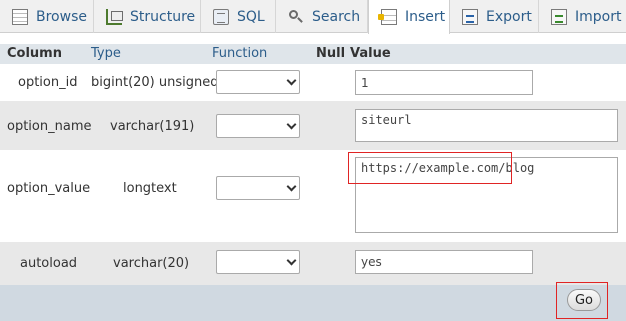  What do you see at coordinates (34, 53) in the screenshot?
I see `column-header: Column` at bounding box center [34, 53].